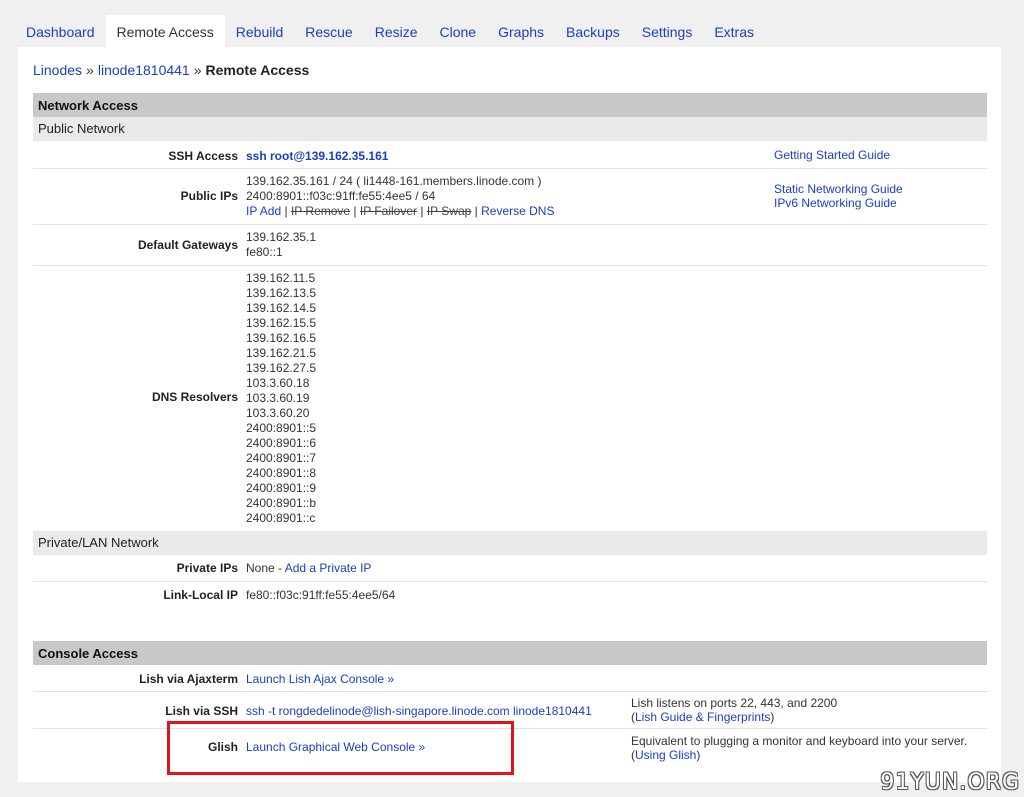 The width and height of the screenshot is (1024, 797). I want to click on dns-resolver: 103.3.60.18, so click(278, 383).